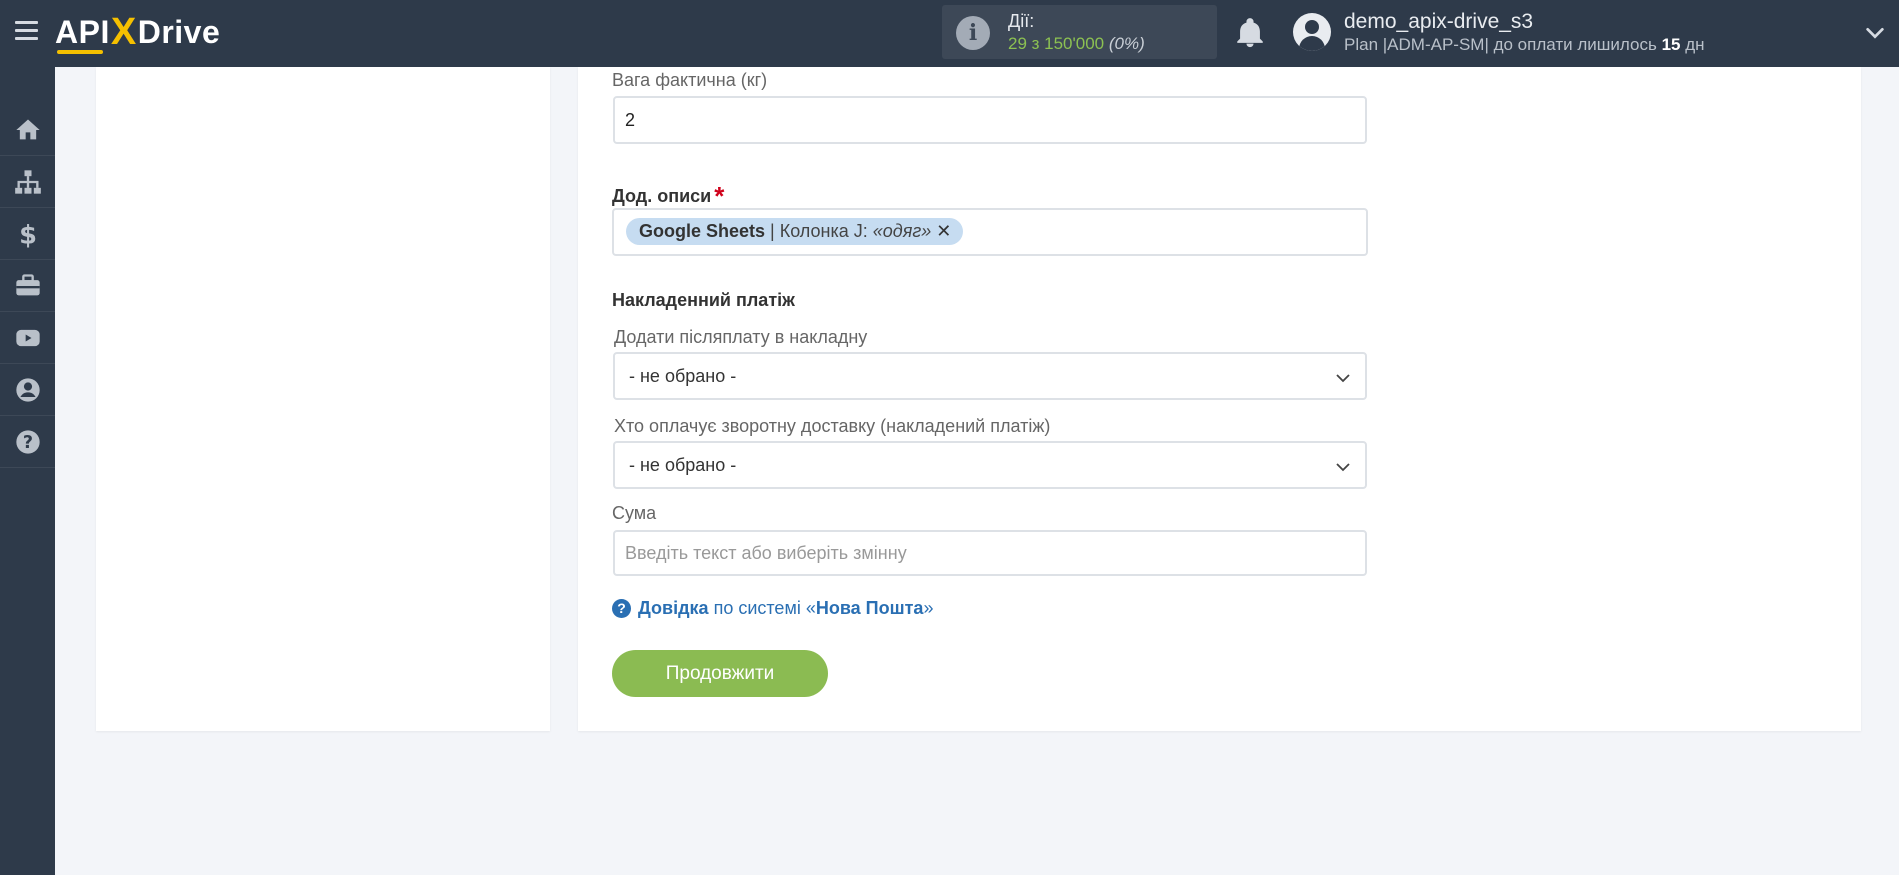  What do you see at coordinates (990, 120) in the screenshot?
I see `weight-field: 2` at bounding box center [990, 120].